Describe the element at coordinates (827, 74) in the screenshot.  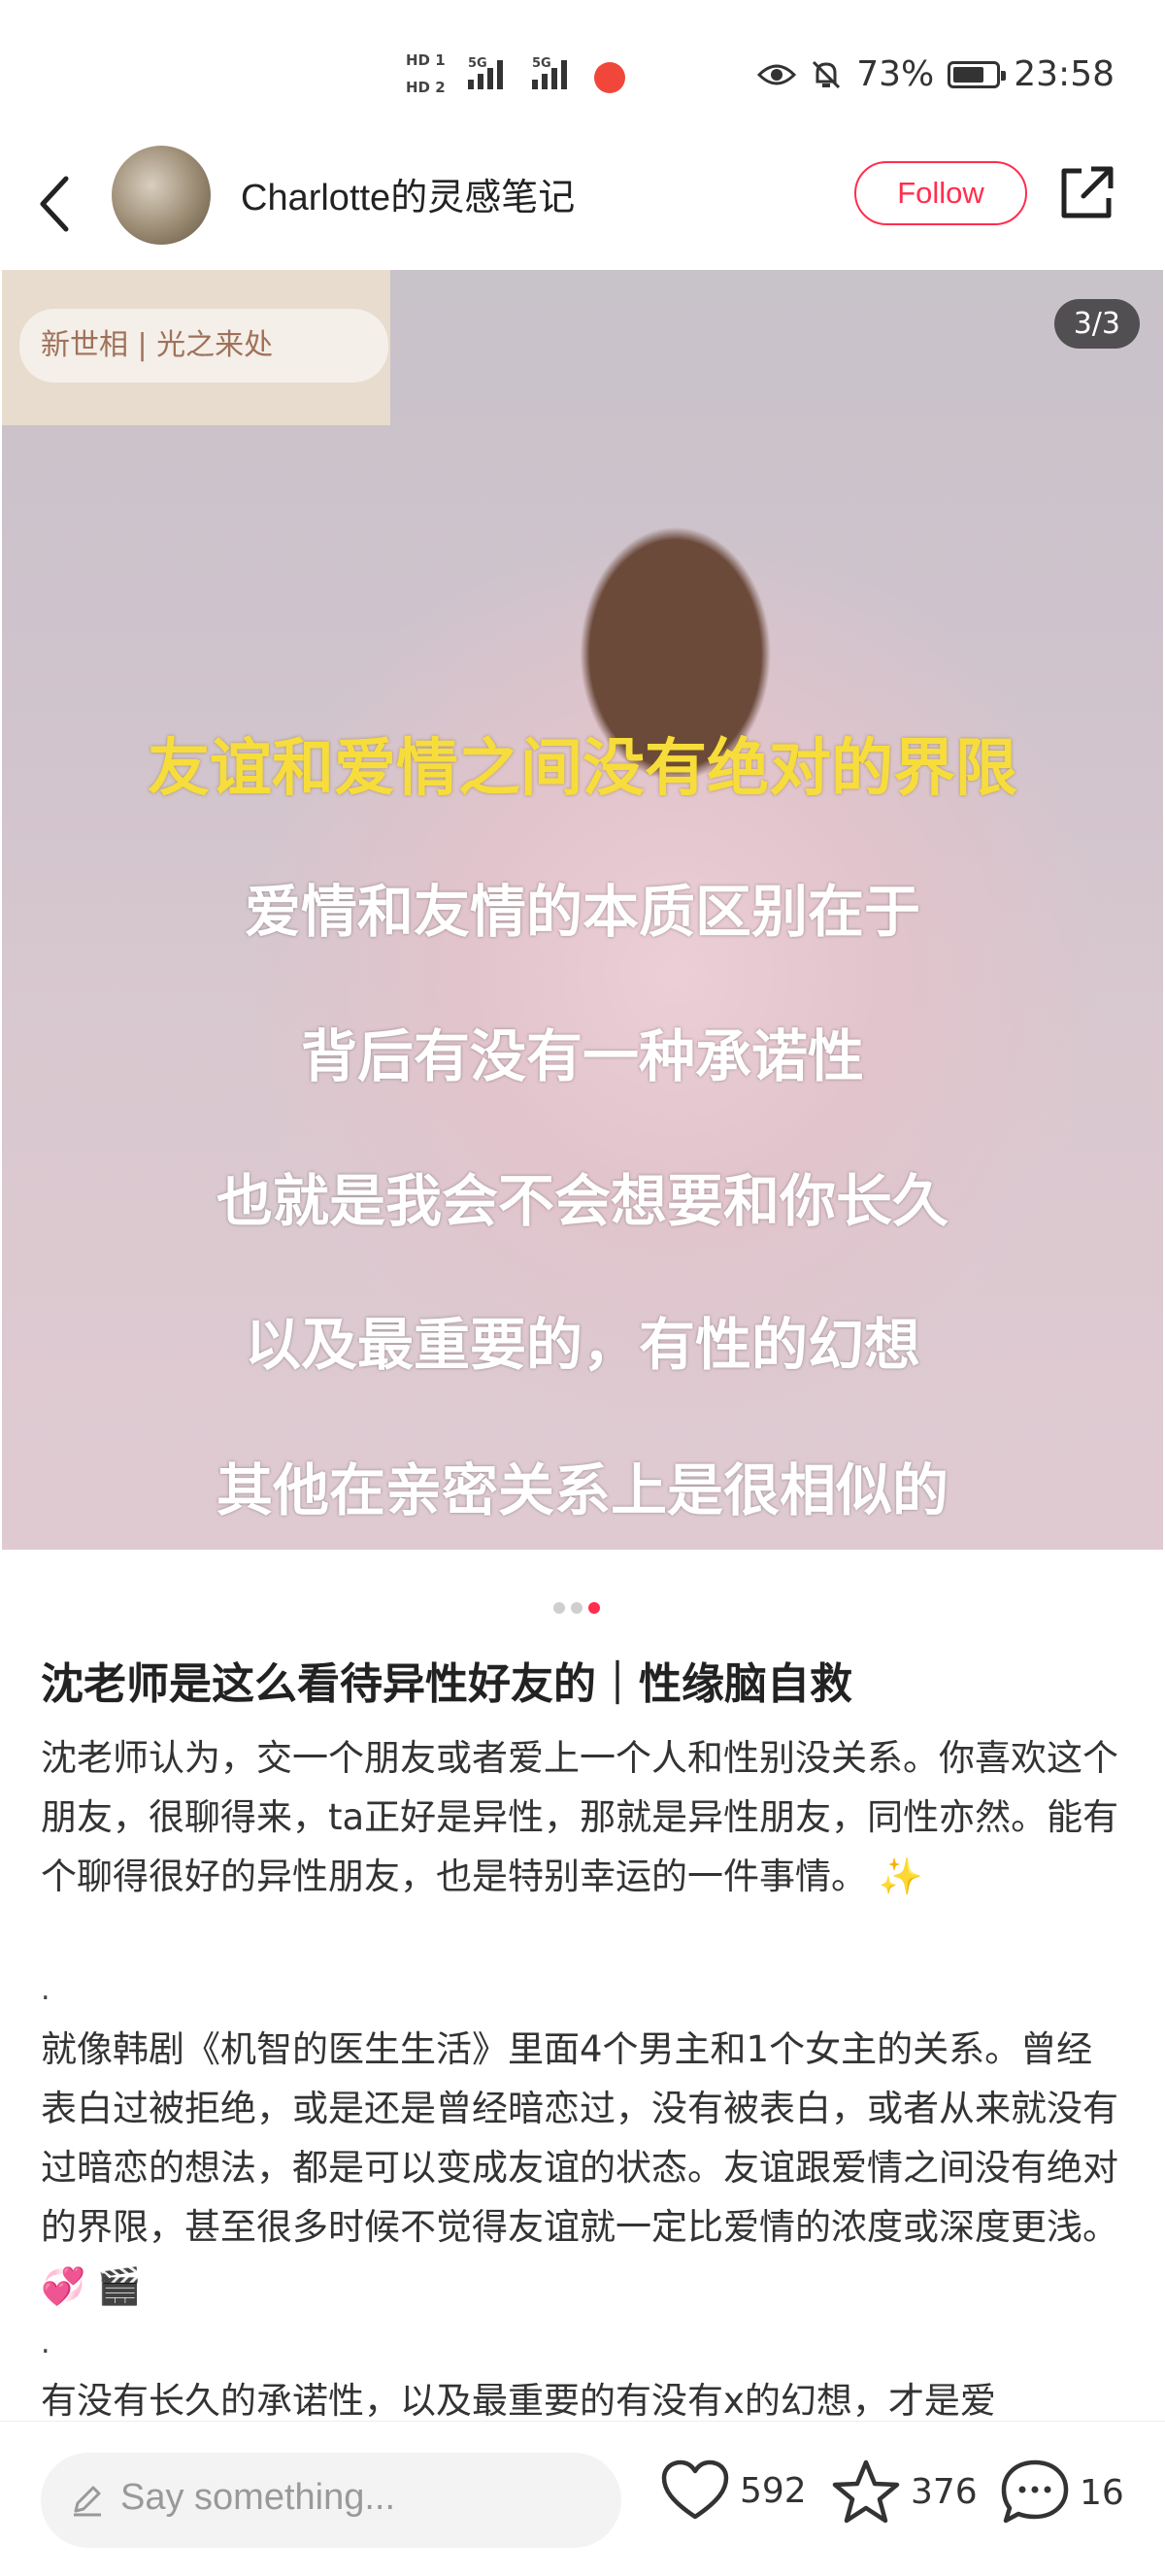
I see `mute-bell-icon` at that location.